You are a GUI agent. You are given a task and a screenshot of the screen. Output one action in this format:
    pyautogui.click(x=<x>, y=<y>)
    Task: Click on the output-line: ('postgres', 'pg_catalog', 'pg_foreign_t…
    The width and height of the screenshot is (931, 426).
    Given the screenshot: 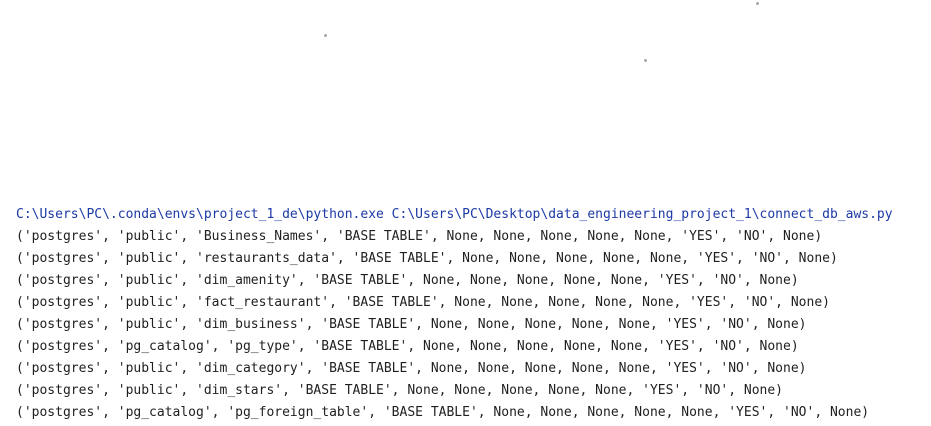 What is the action you would take?
    pyautogui.click(x=443, y=412)
    